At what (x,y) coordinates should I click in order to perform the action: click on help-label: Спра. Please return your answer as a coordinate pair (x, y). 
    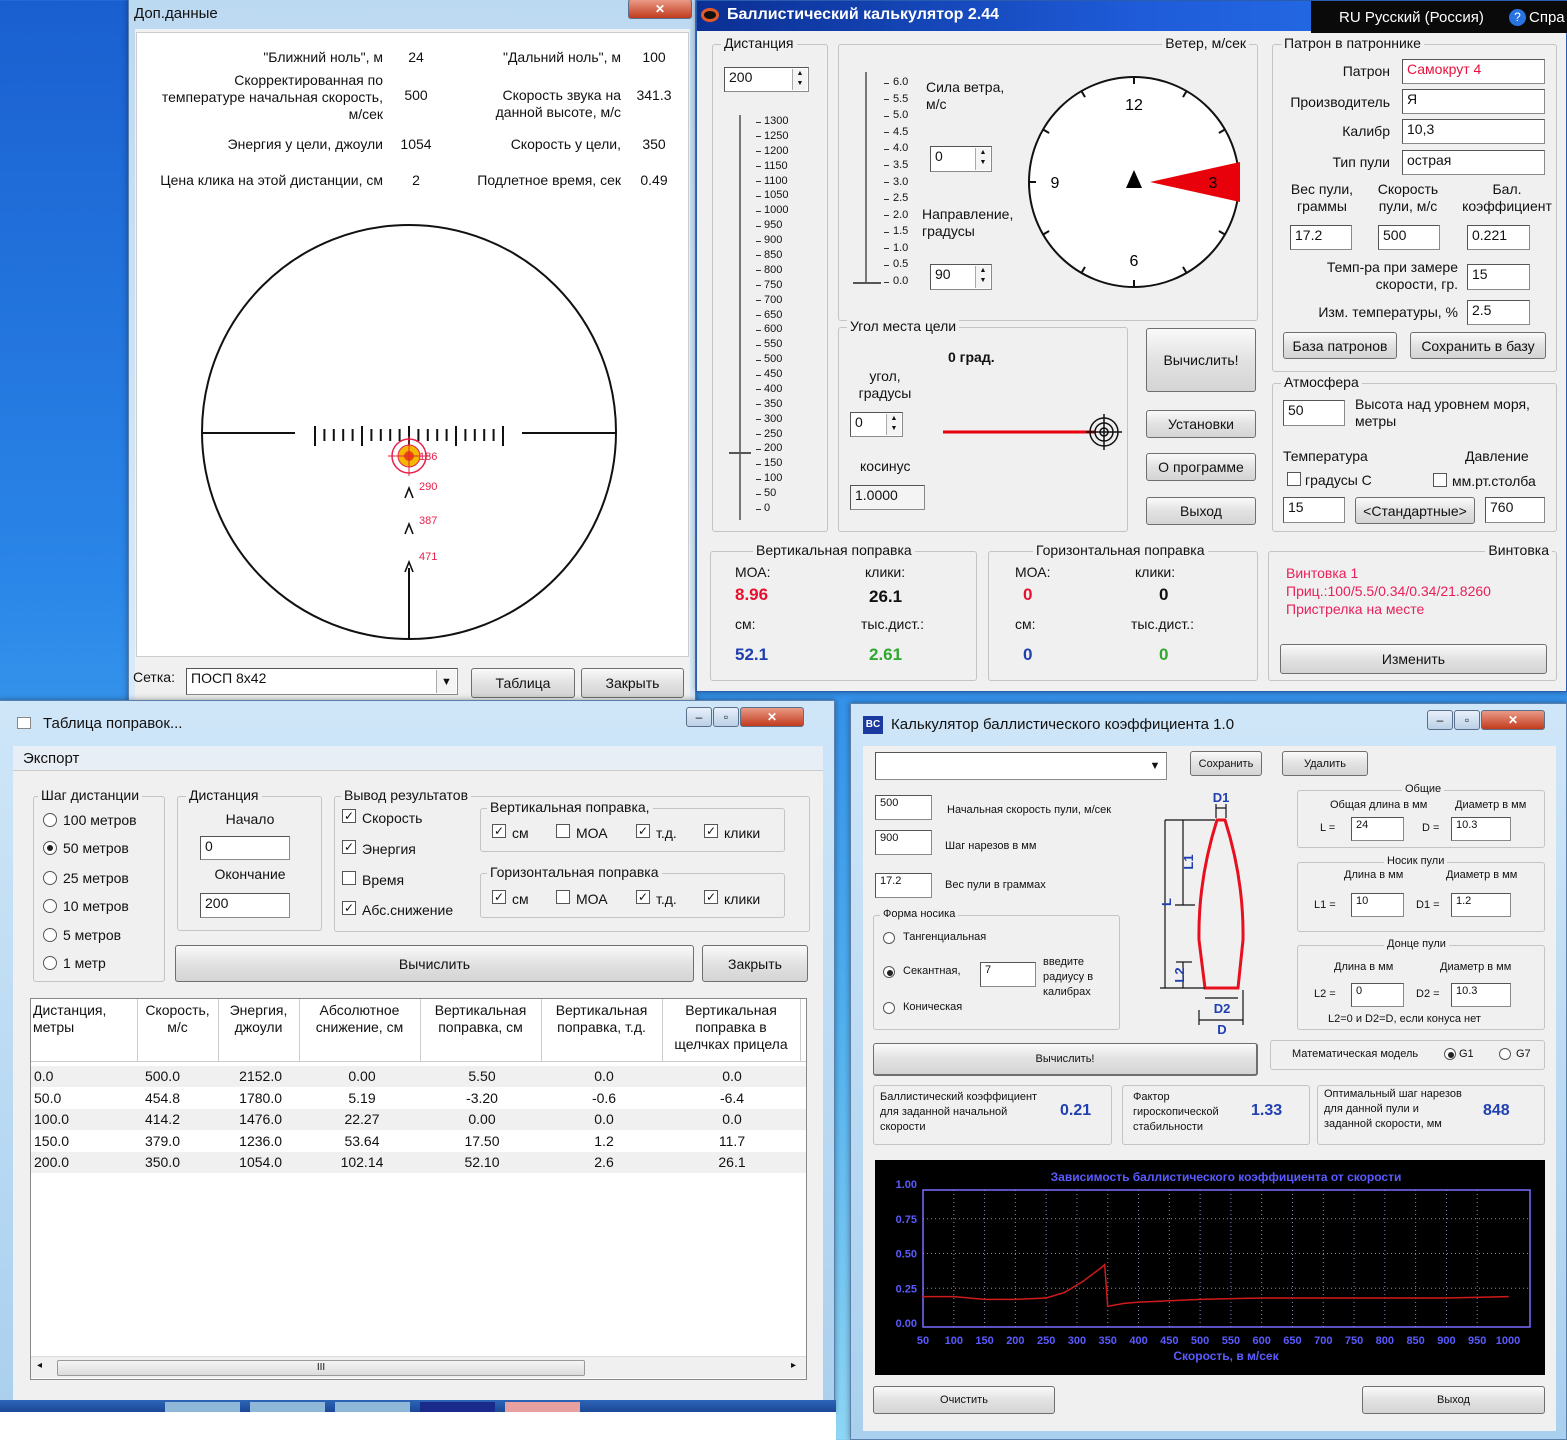
    Looking at the image, I should click on (1547, 17).